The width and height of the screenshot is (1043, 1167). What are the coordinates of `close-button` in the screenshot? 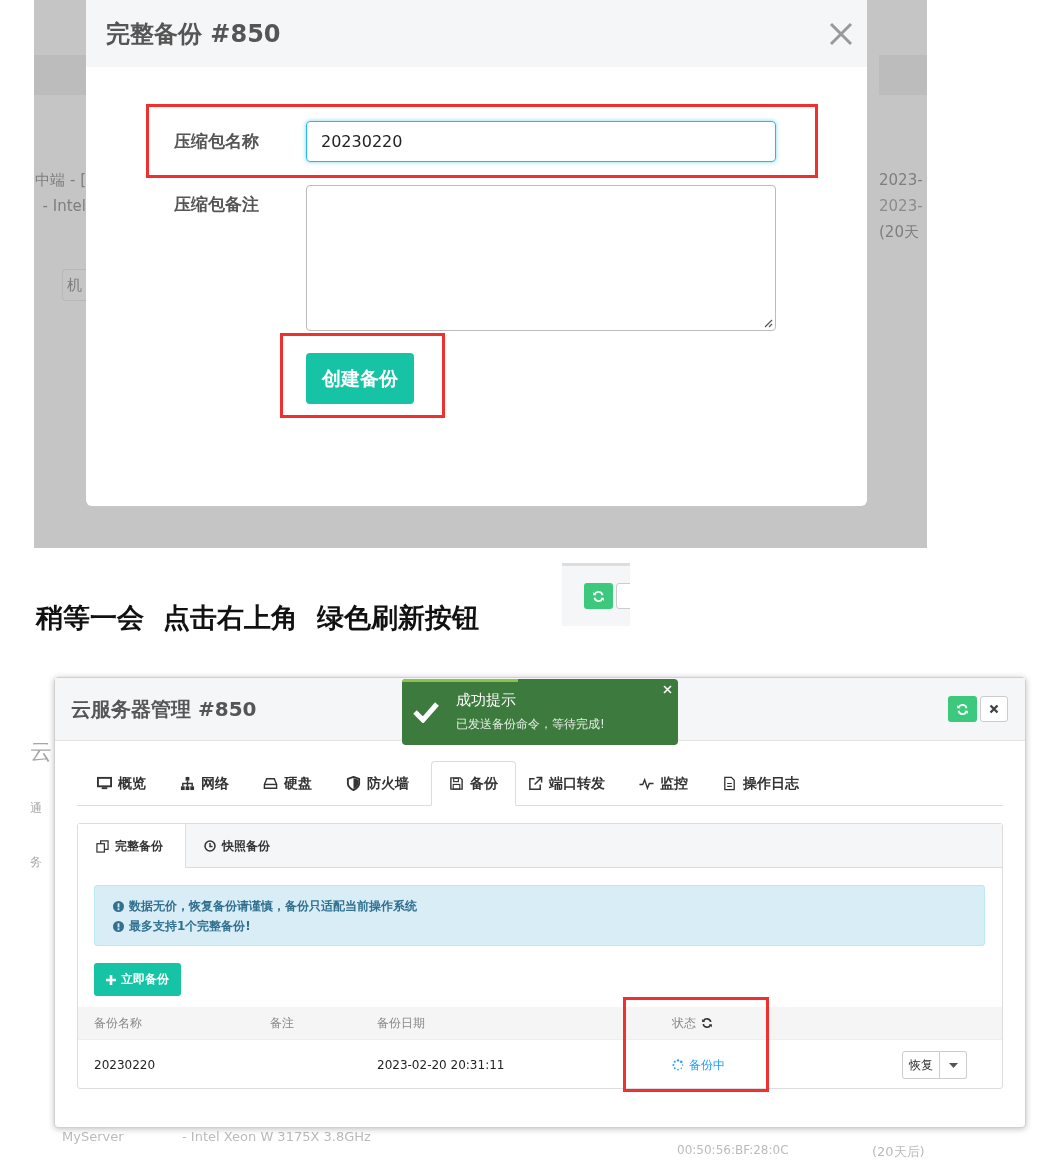 It's located at (994, 709).